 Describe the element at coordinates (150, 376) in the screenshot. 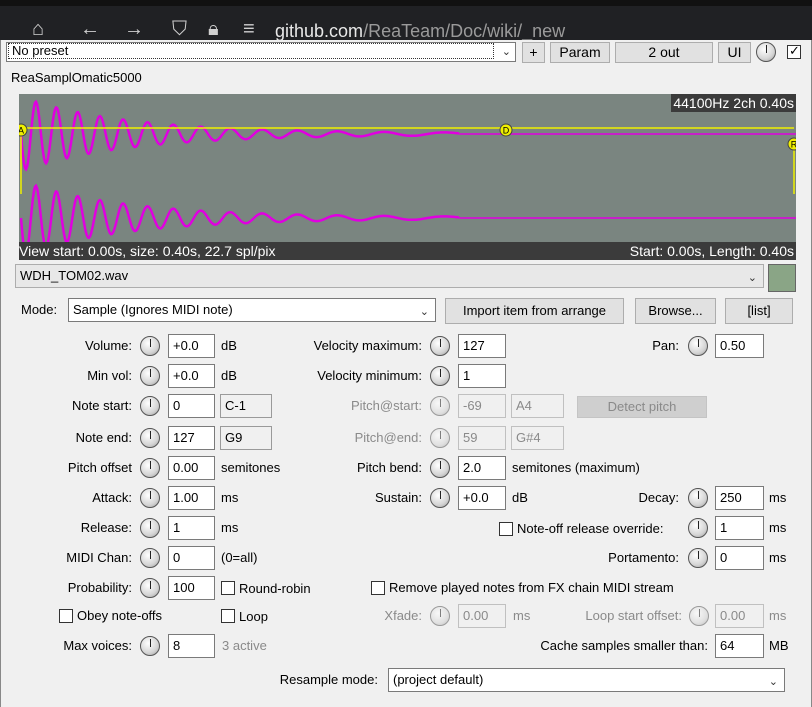

I see `min-vol-knob` at that location.